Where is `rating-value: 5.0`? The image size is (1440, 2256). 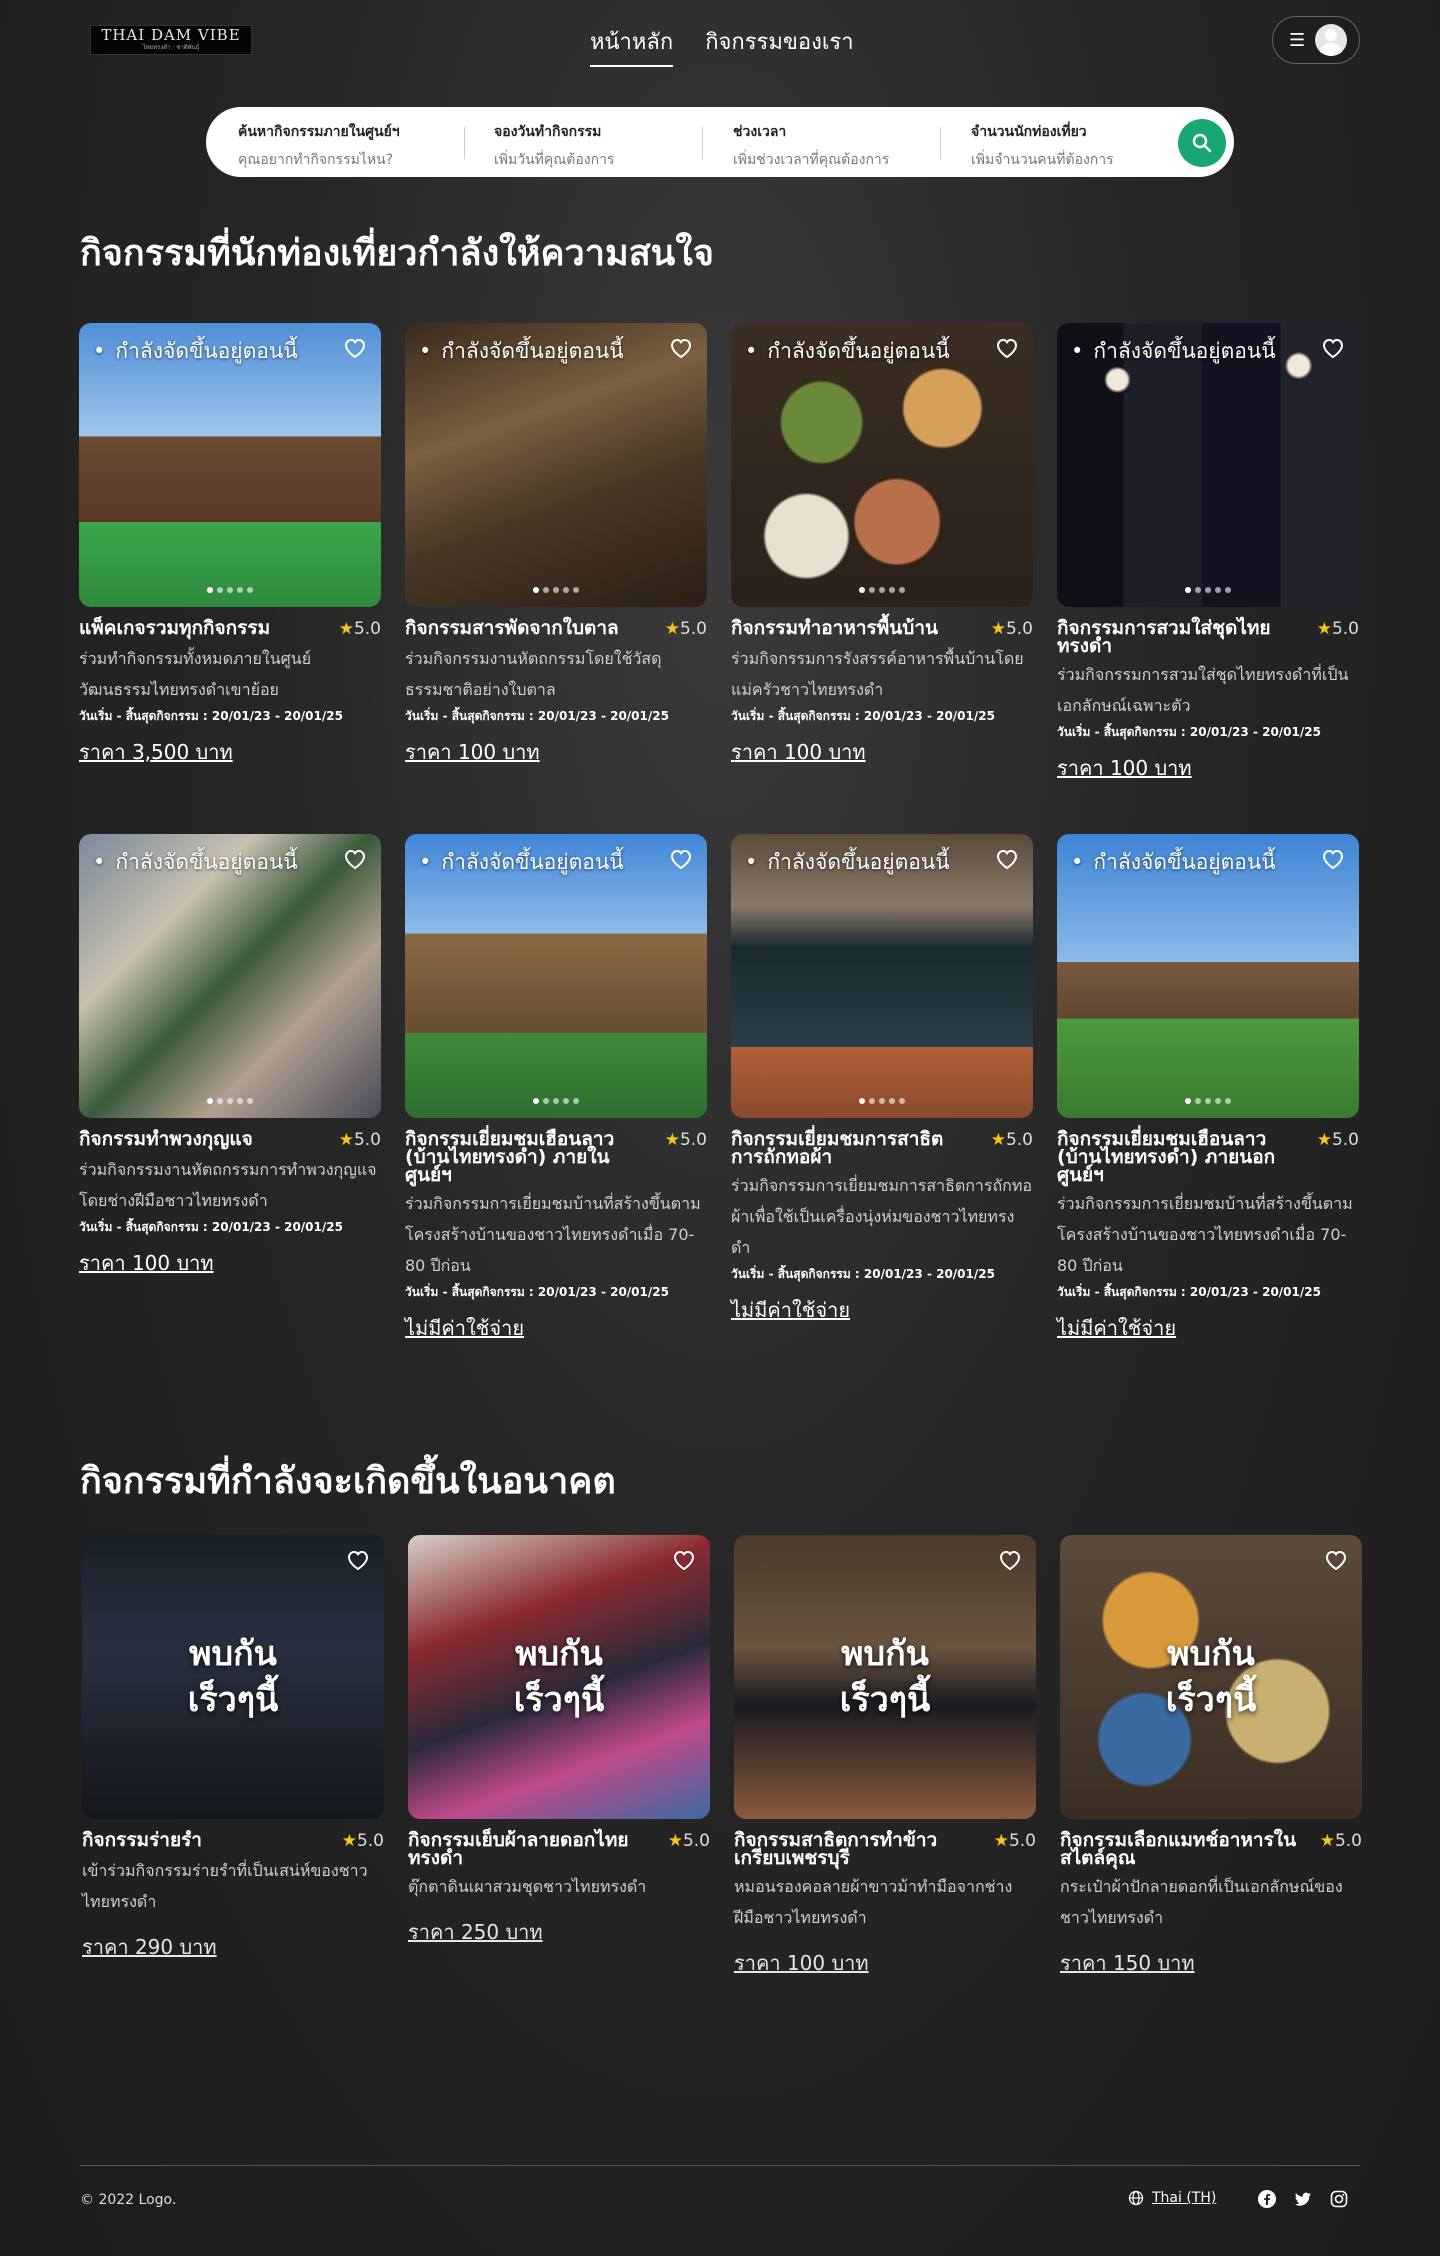
rating-value: 5.0 is located at coordinates (693, 629).